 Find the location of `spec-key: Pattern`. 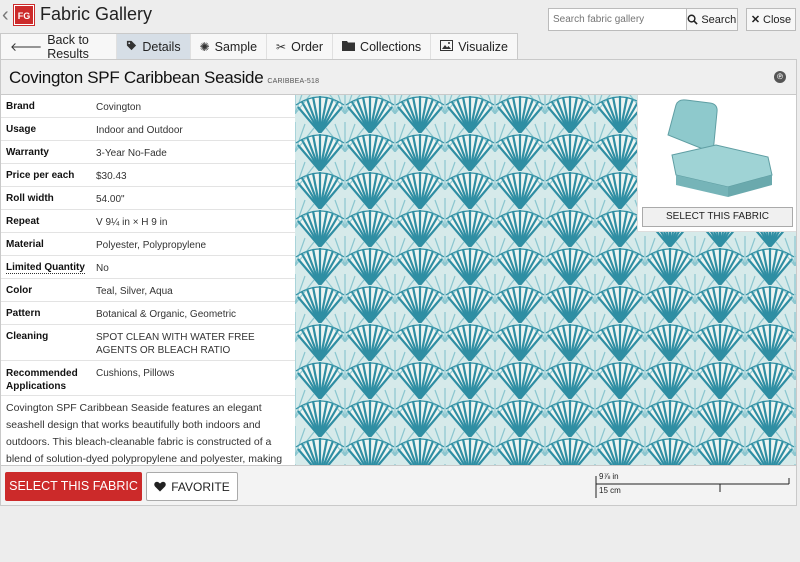

spec-key: Pattern is located at coordinates (23, 313).